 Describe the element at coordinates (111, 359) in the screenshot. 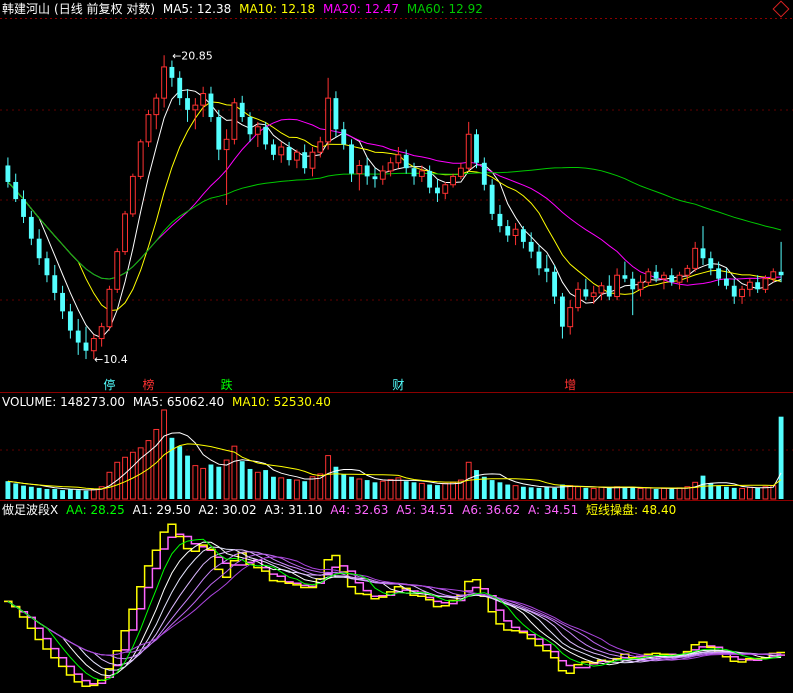

I see `low-price-label: ←10.4` at that location.